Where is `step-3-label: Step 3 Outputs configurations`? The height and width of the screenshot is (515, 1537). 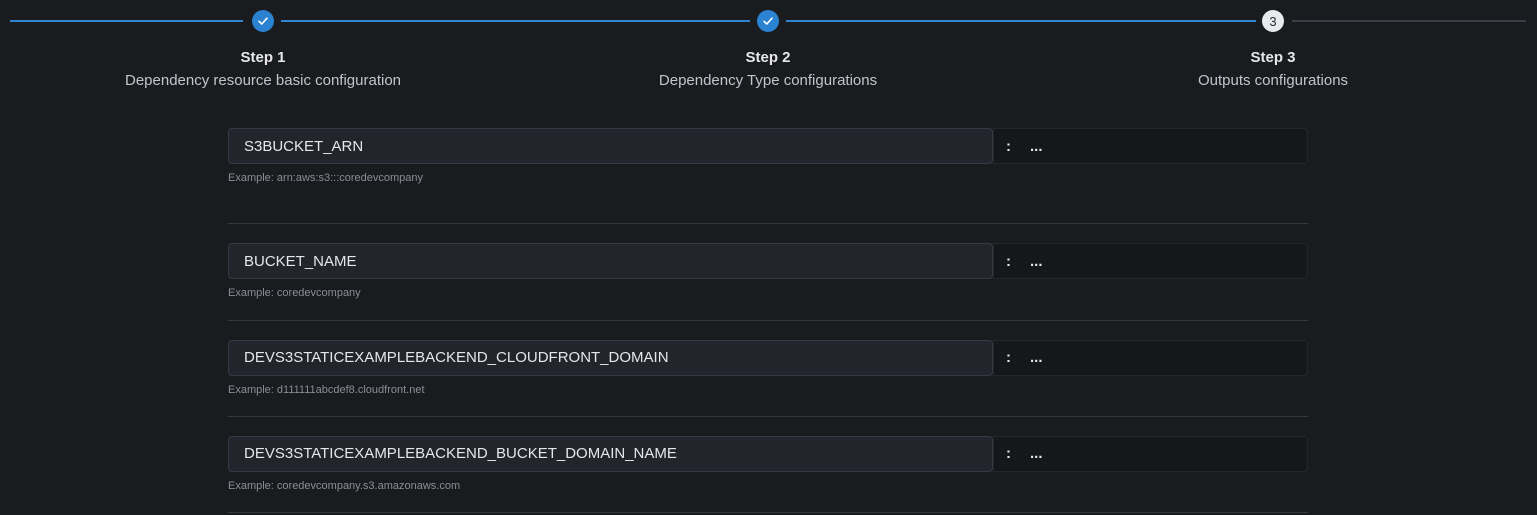 step-3-label: Step 3 Outputs configurations is located at coordinates (1273, 70).